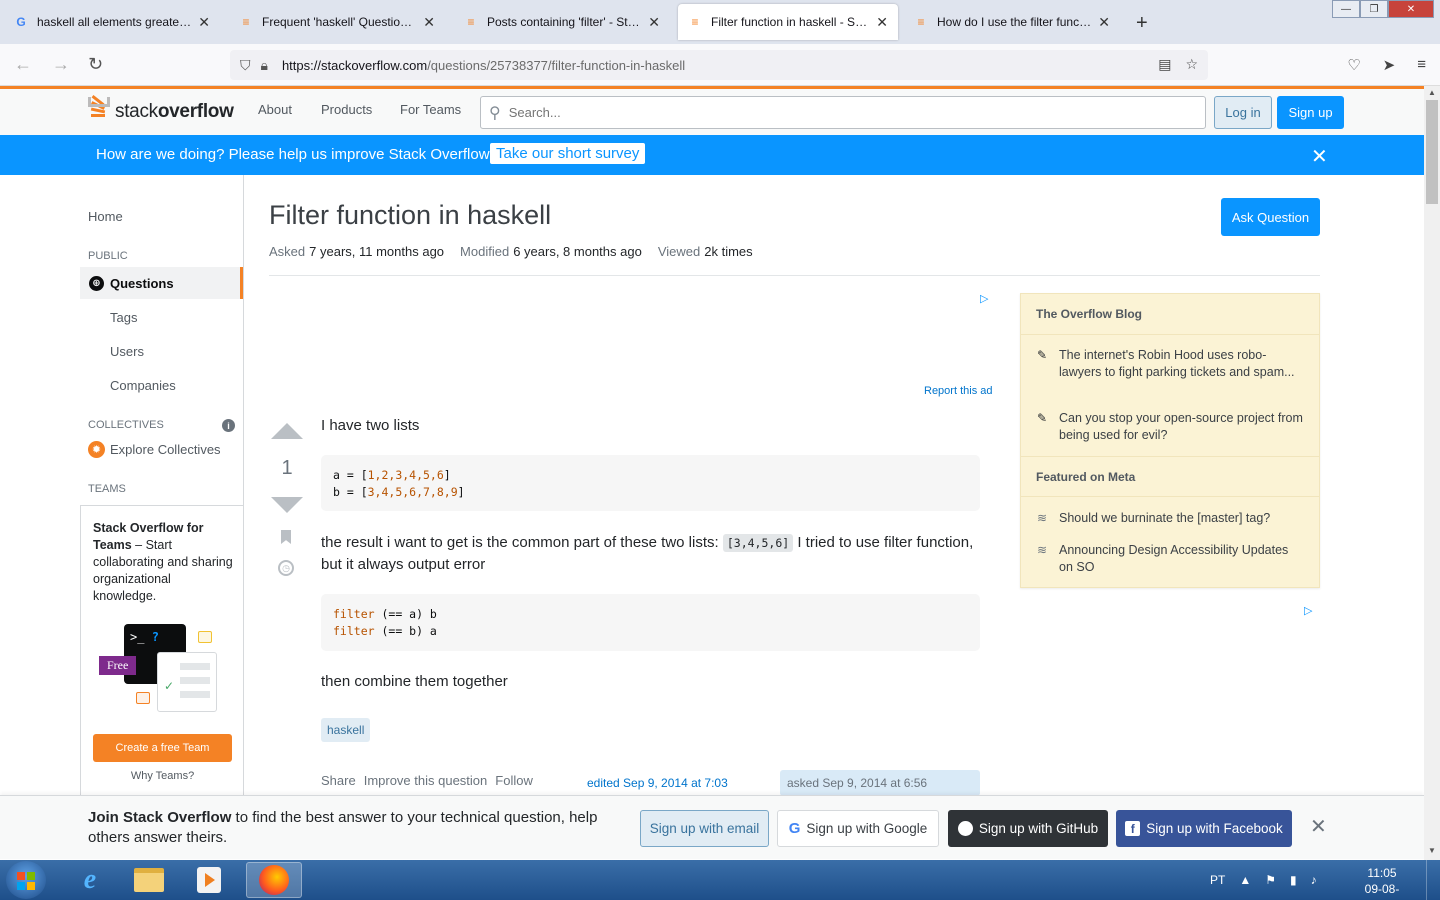 The height and width of the screenshot is (900, 1440). What do you see at coordinates (1314, 880) in the screenshot?
I see `volume-icon: ♪` at bounding box center [1314, 880].